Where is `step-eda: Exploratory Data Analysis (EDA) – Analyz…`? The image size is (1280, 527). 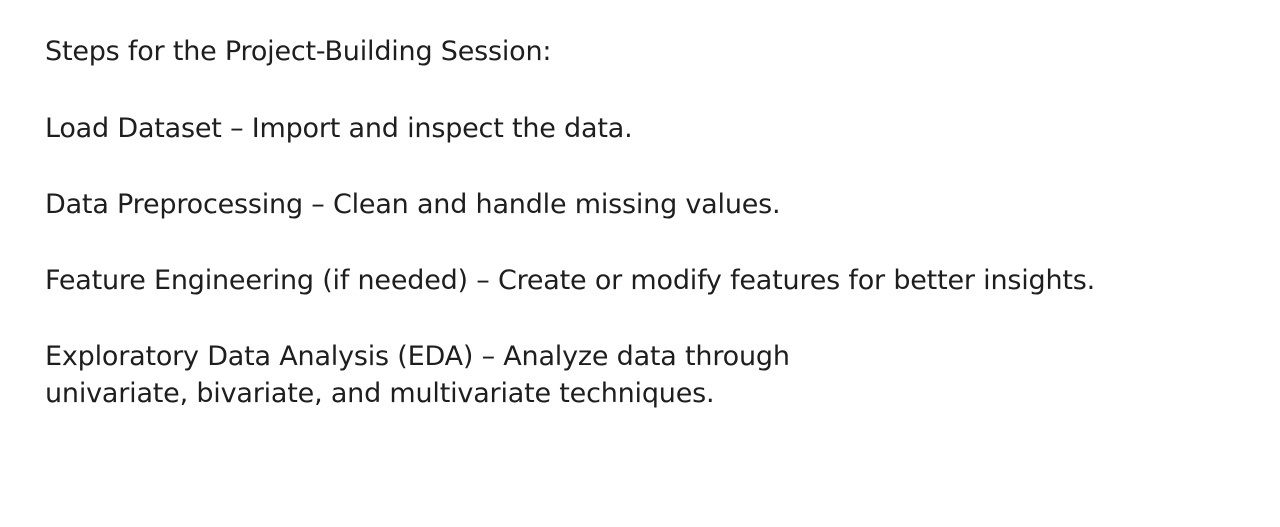
step-eda: Exploratory Data Analysis (EDA) – Analyz… is located at coordinates (417, 375).